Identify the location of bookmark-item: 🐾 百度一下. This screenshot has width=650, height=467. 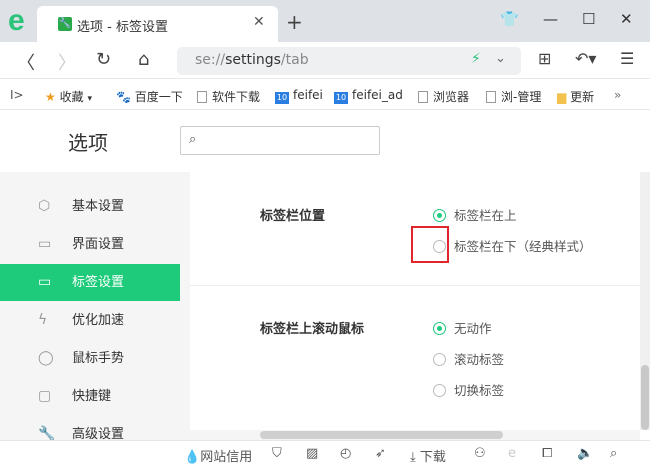
(149, 96).